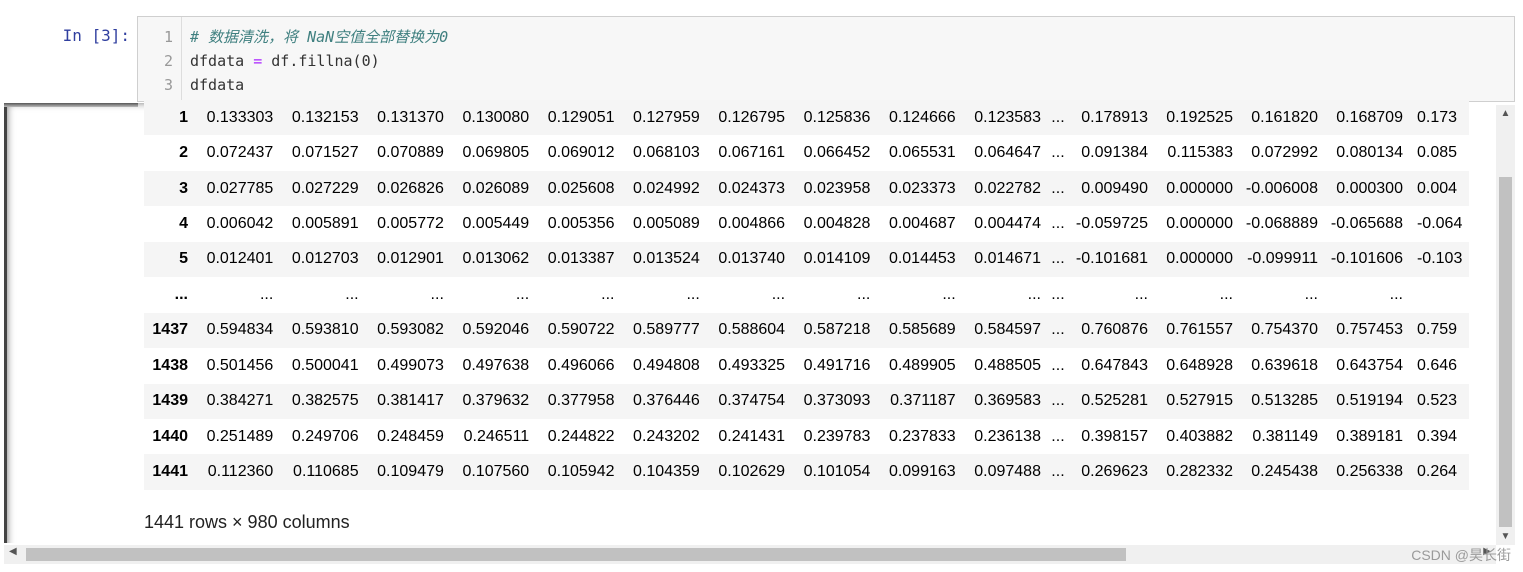  What do you see at coordinates (325, 188) in the screenshot?
I see `table-cell: 0.027229` at bounding box center [325, 188].